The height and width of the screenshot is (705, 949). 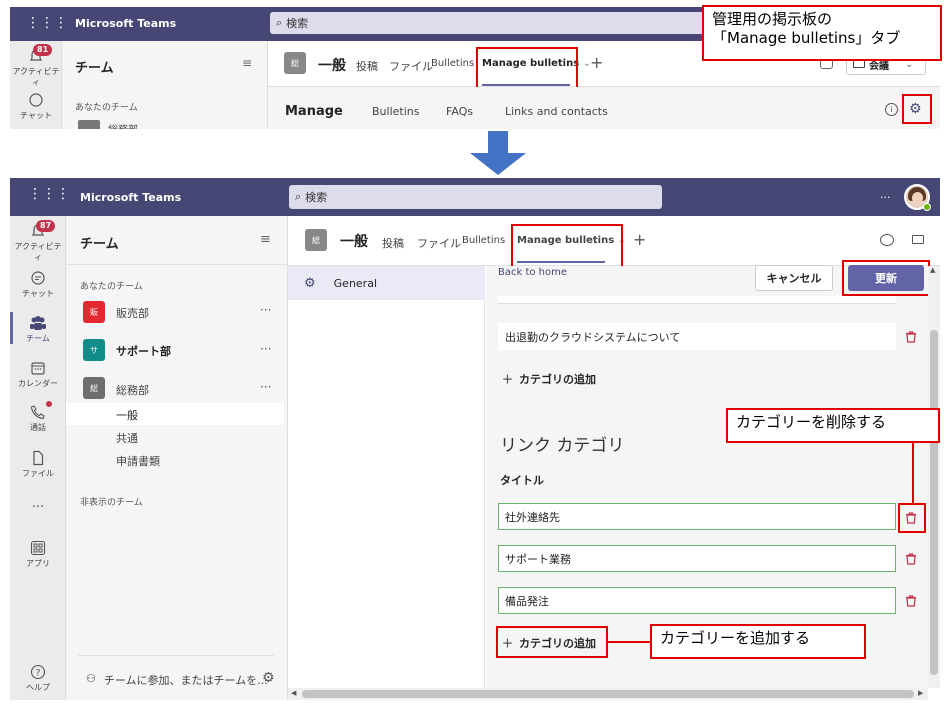 What do you see at coordinates (49, 194) in the screenshot?
I see `app-launcher-icon: ⋮⋮⋮` at bounding box center [49, 194].